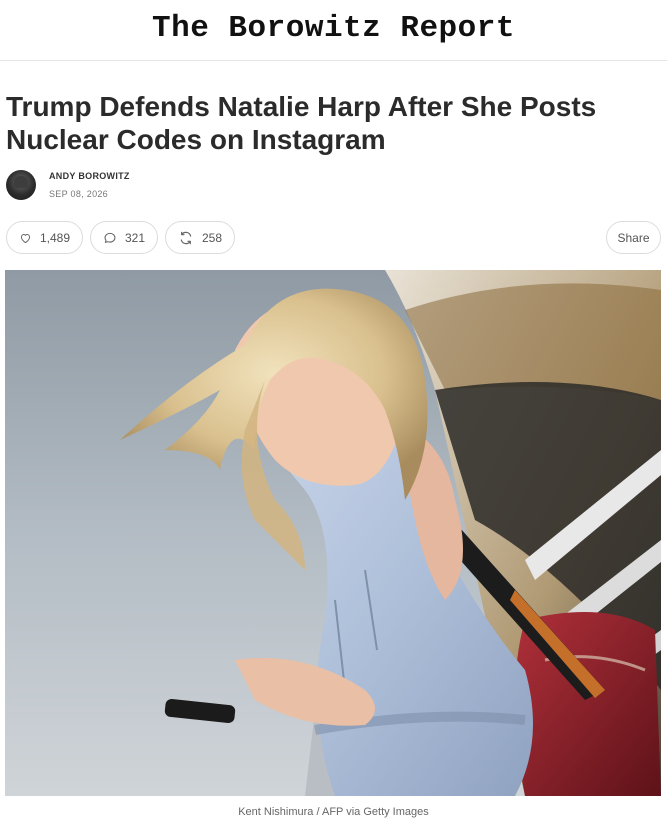  I want to click on restack-count: 258, so click(211, 237).